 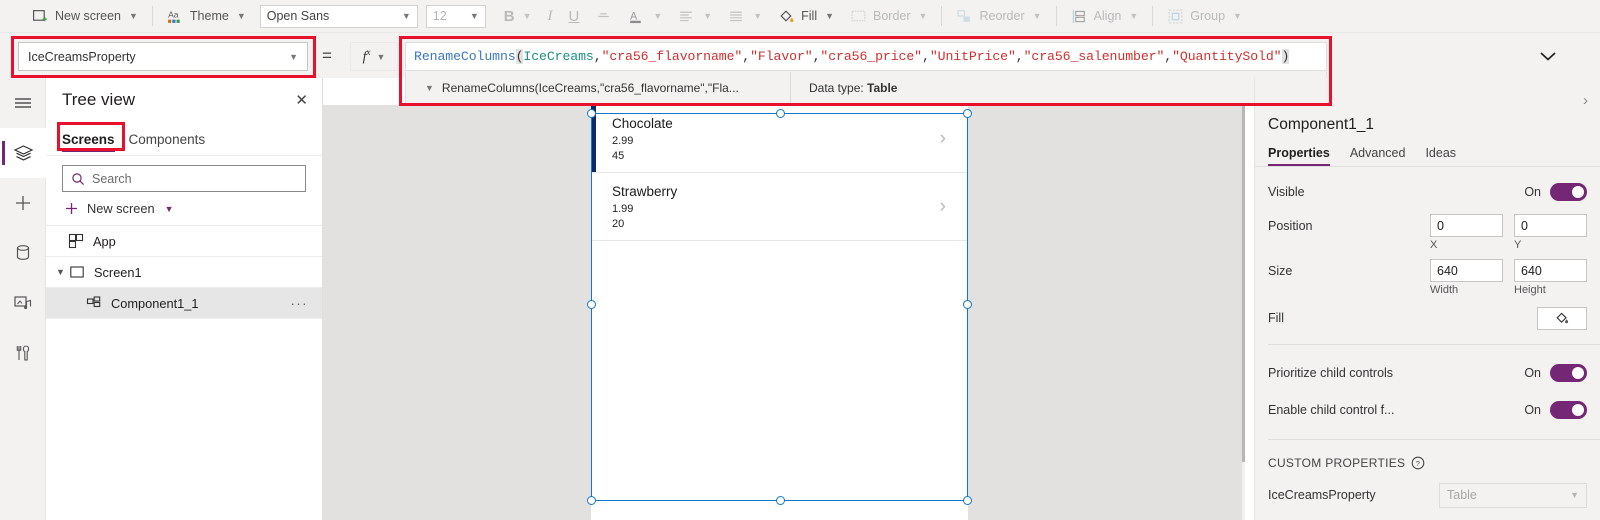 I want to click on property-position-y-caption: Y, so click(x=1518, y=245).